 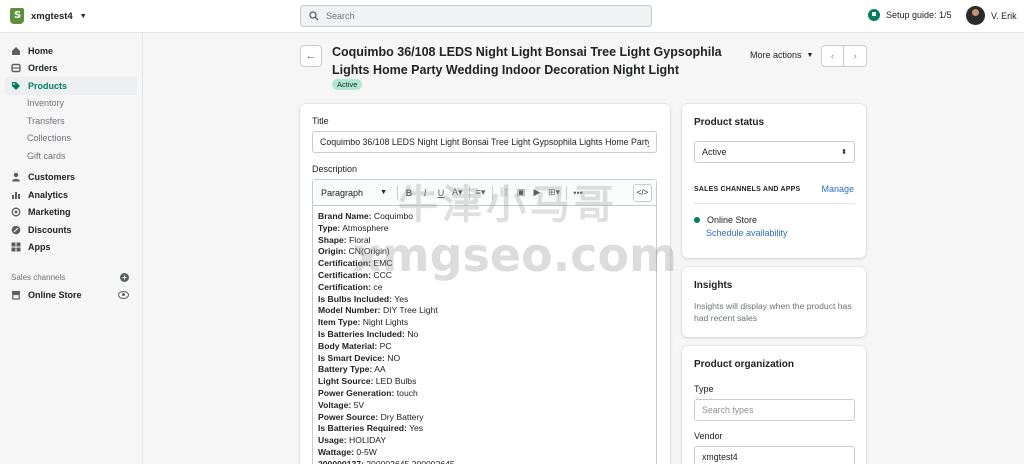 What do you see at coordinates (71, 86) in the screenshot?
I see `sidebar-item-products: Products` at bounding box center [71, 86].